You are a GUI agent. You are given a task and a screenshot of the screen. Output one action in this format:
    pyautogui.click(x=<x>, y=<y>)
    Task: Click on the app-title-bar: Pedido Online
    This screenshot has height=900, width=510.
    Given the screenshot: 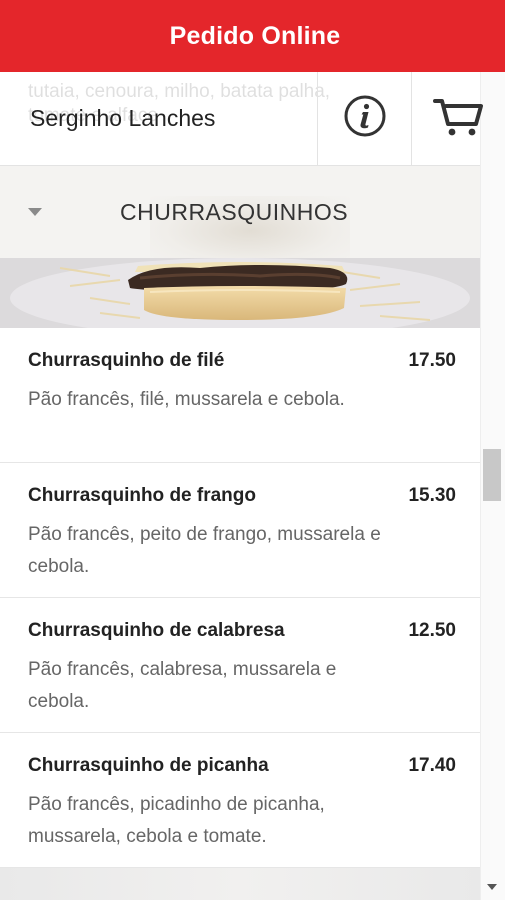 What is the action you would take?
    pyautogui.click(x=255, y=36)
    